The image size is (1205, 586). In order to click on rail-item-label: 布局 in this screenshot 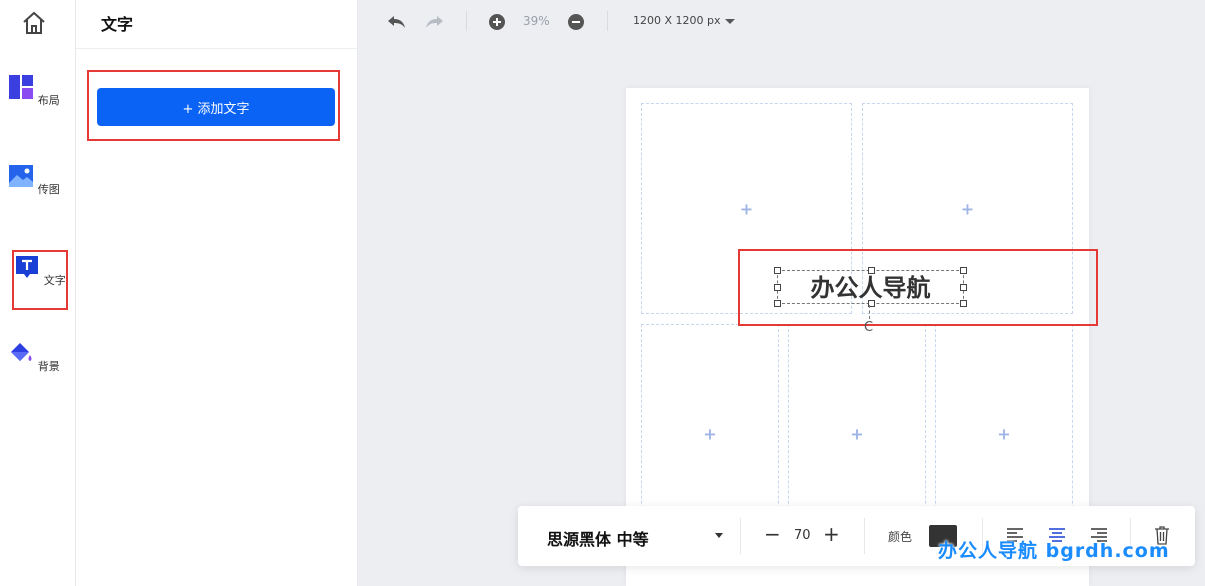, I will do `click(49, 100)`.